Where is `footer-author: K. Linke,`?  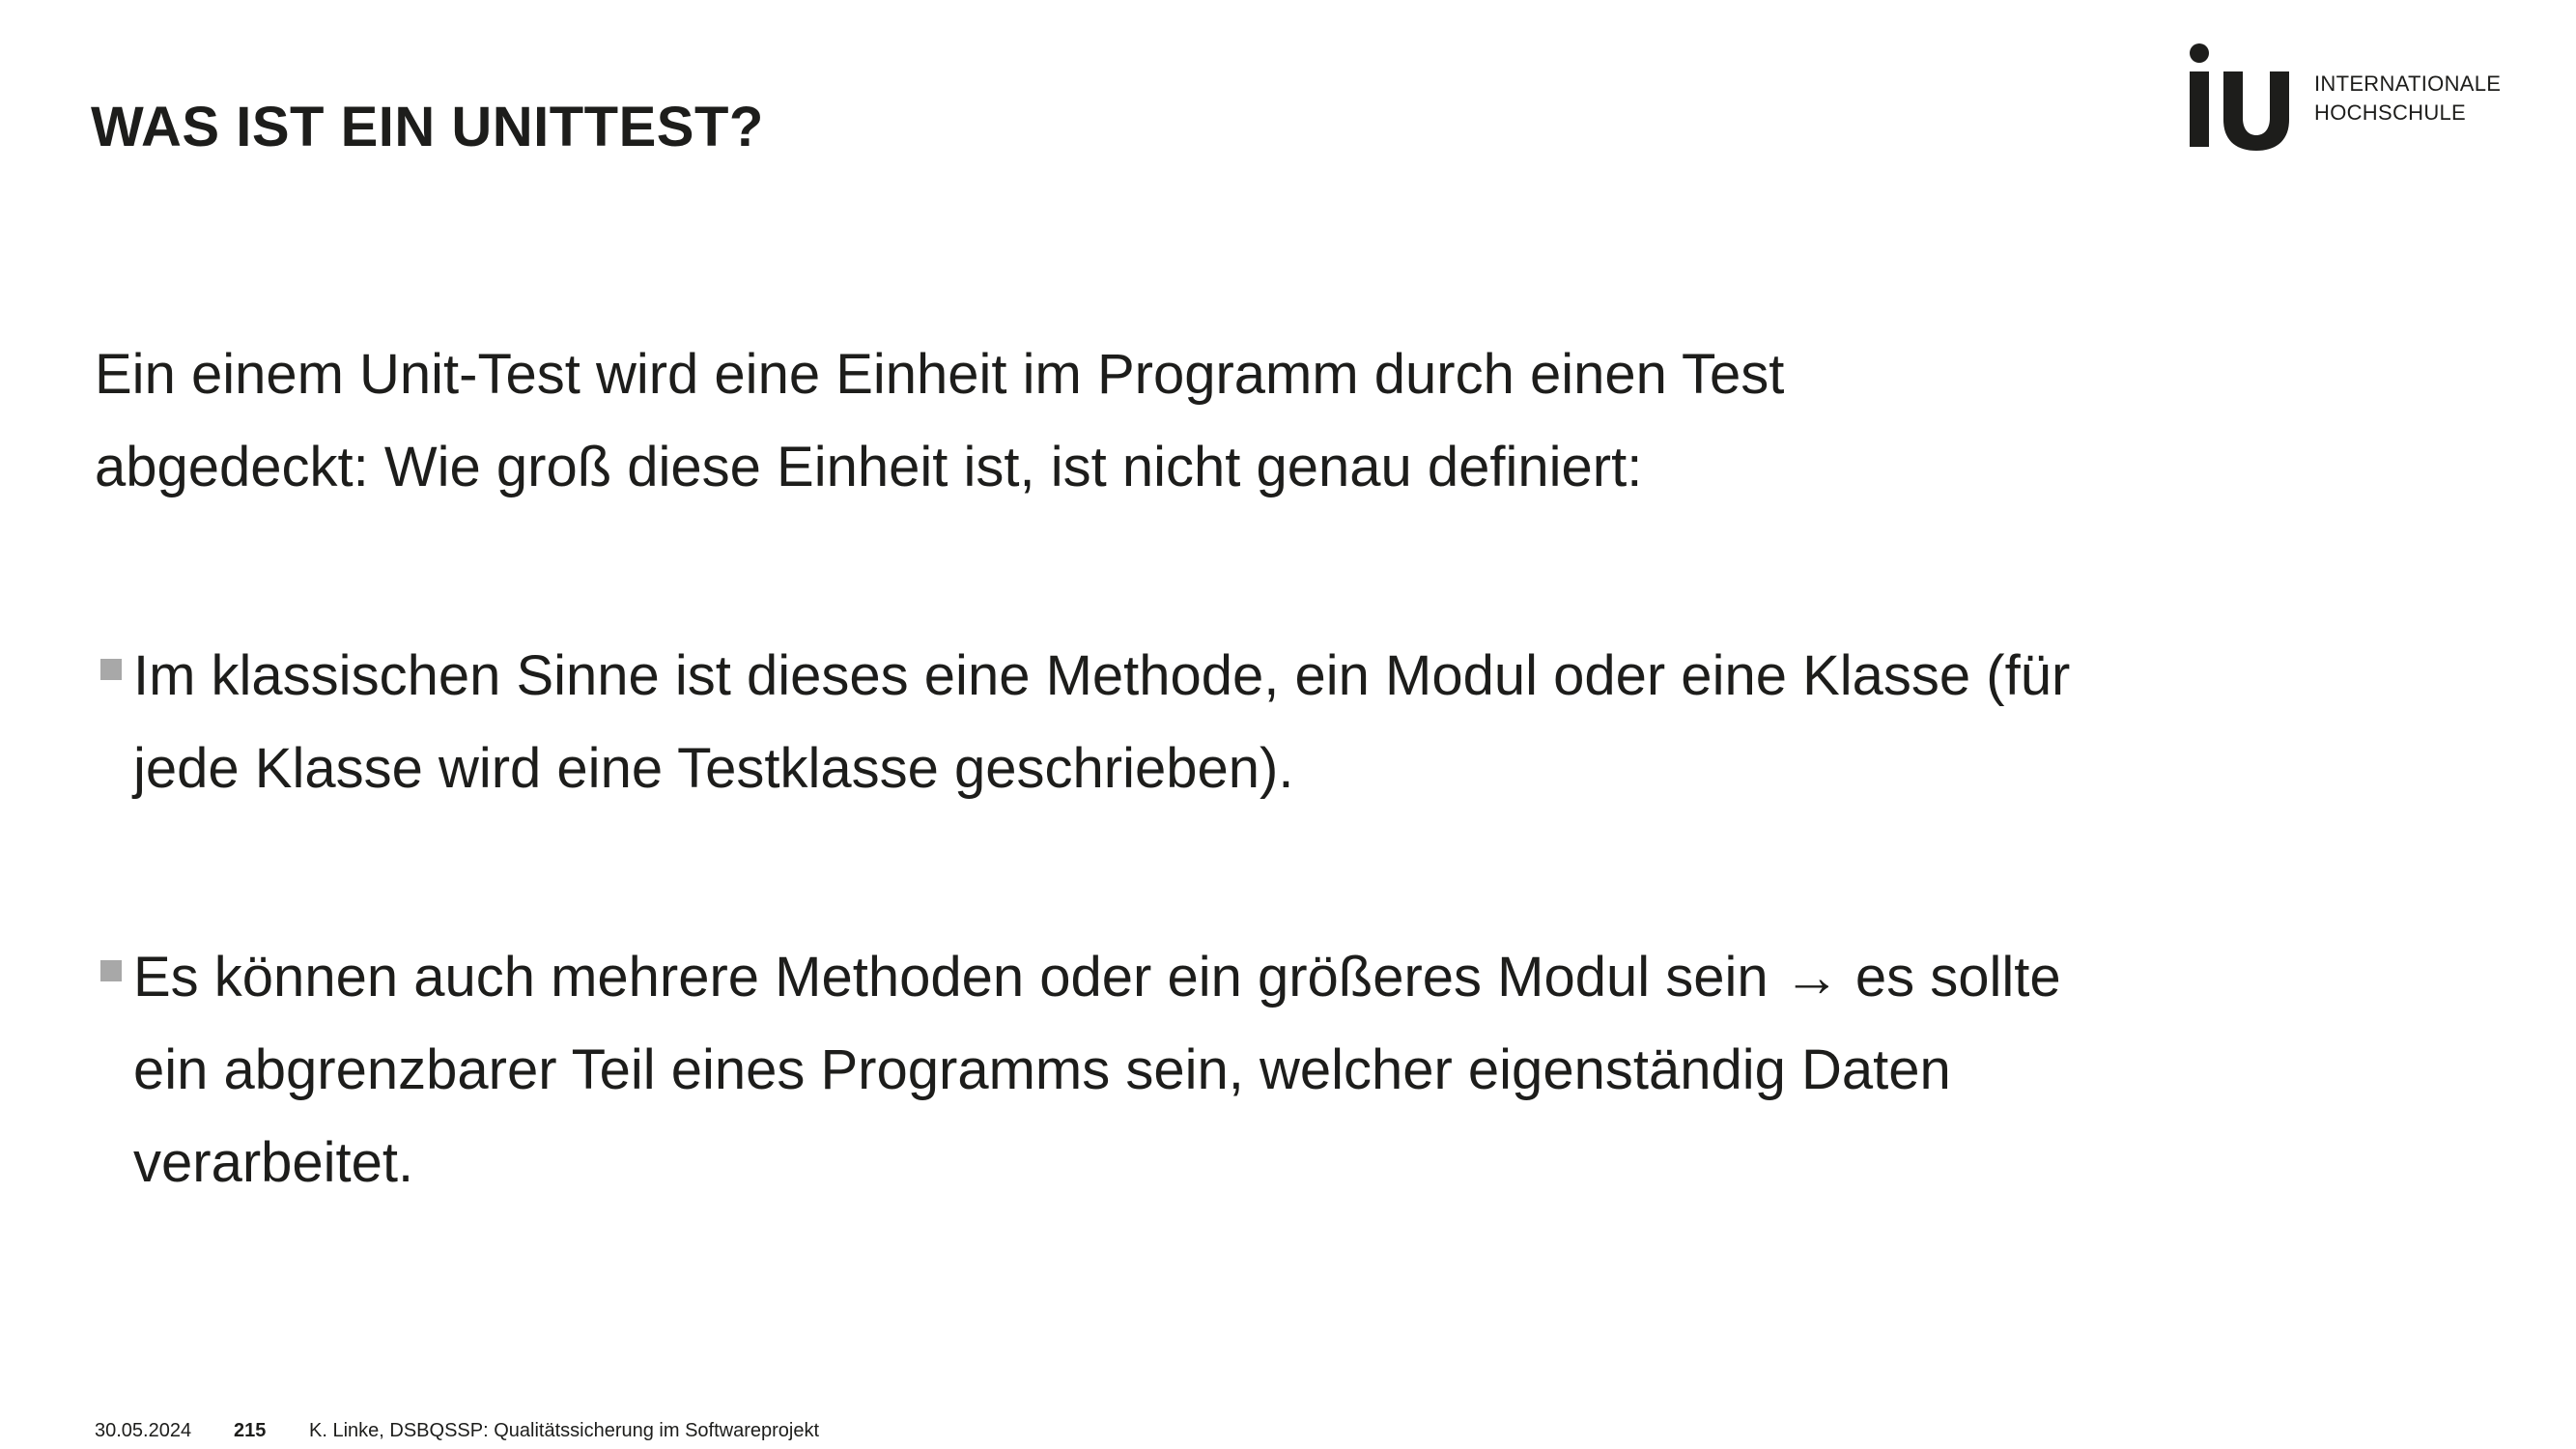 footer-author: K. Linke, is located at coordinates (349, 1430).